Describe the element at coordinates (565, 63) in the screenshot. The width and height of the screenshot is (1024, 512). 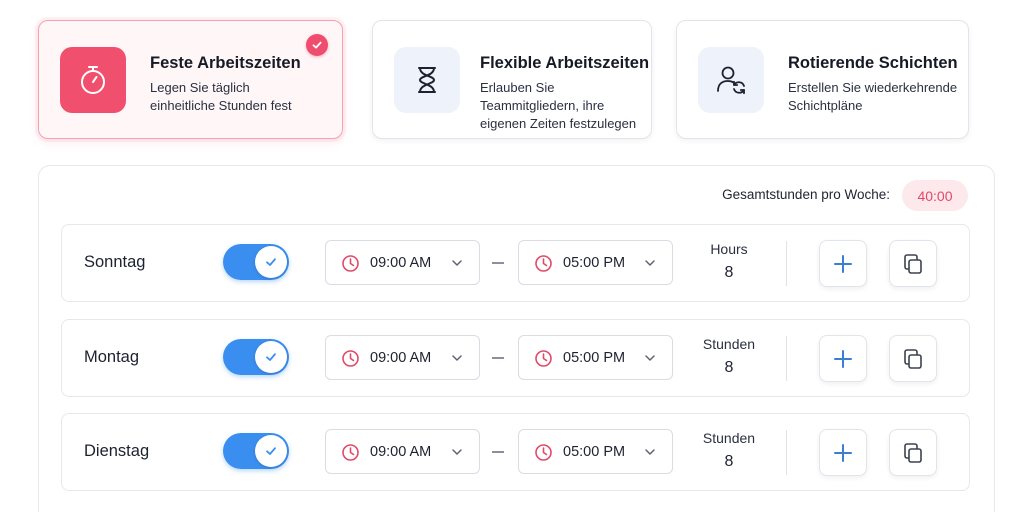
I see `card-title: Flexible Arbeitszeiten` at that location.